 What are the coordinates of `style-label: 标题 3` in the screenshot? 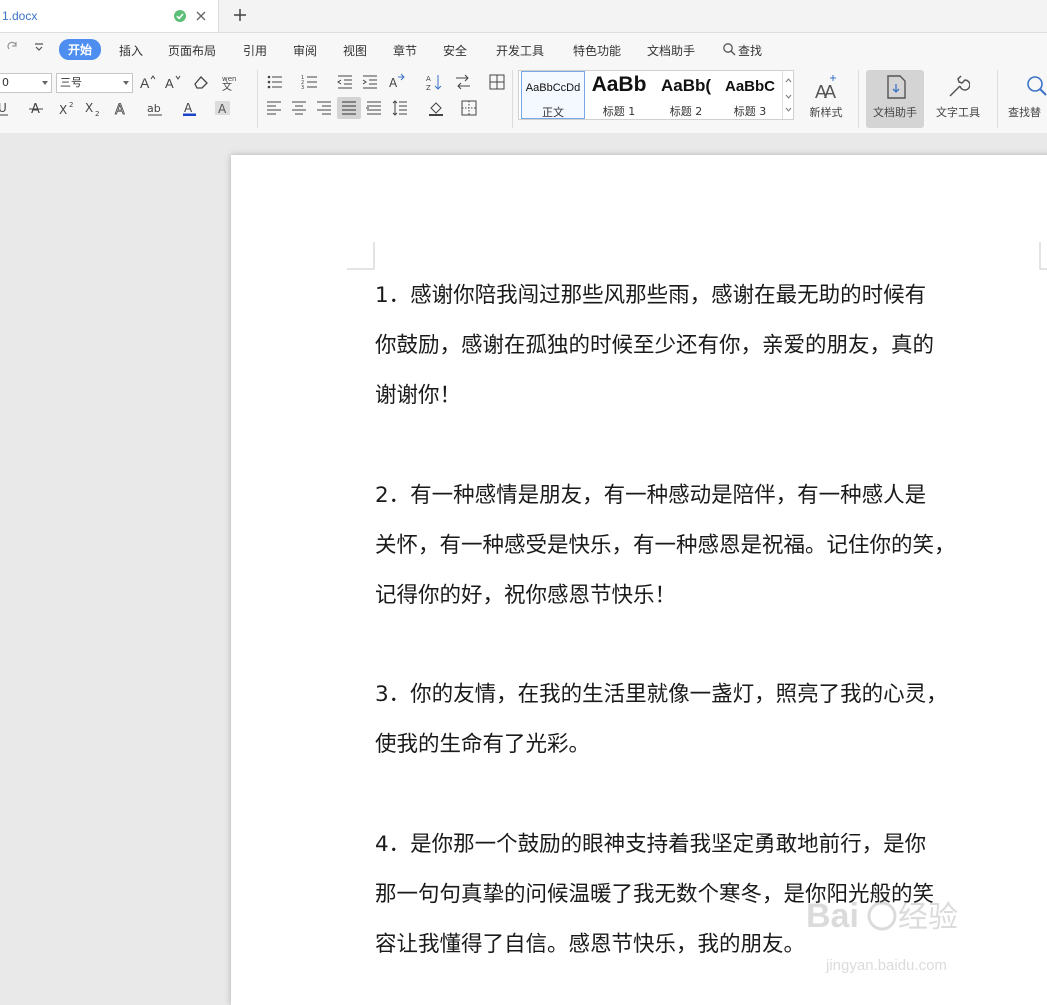 It's located at (750, 111).